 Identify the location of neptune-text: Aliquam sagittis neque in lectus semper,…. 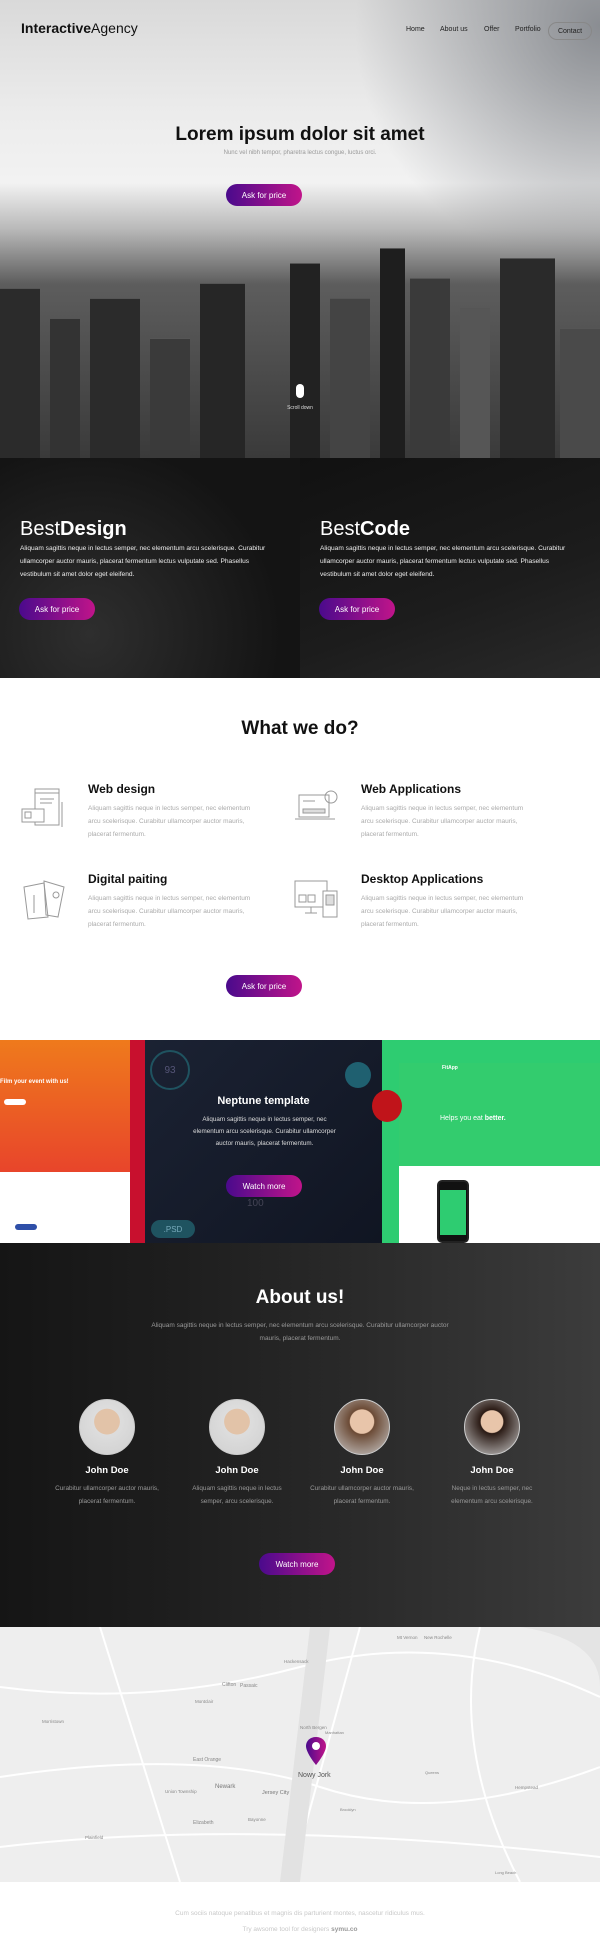
(264, 1131).